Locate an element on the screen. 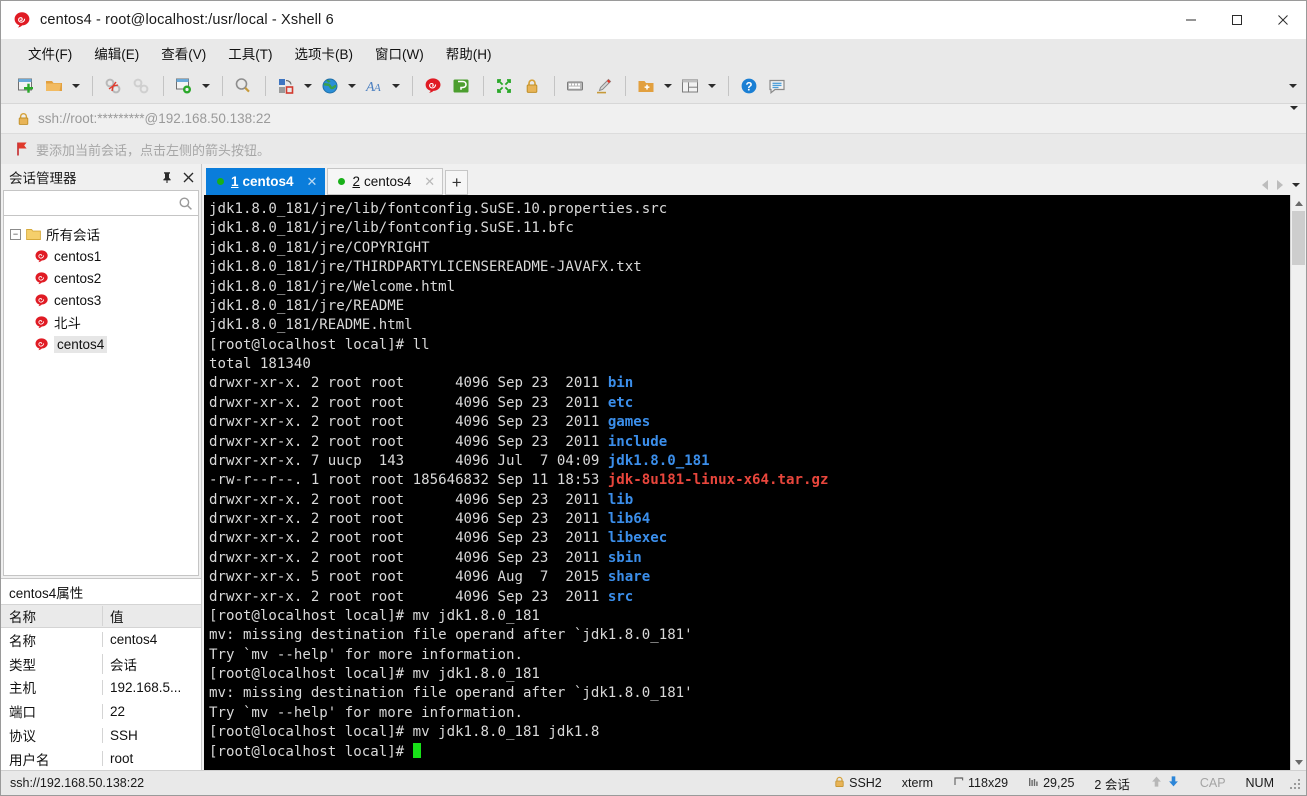 This screenshot has height=796, width=1307. tab-navigation is located at coordinates (1281, 185).